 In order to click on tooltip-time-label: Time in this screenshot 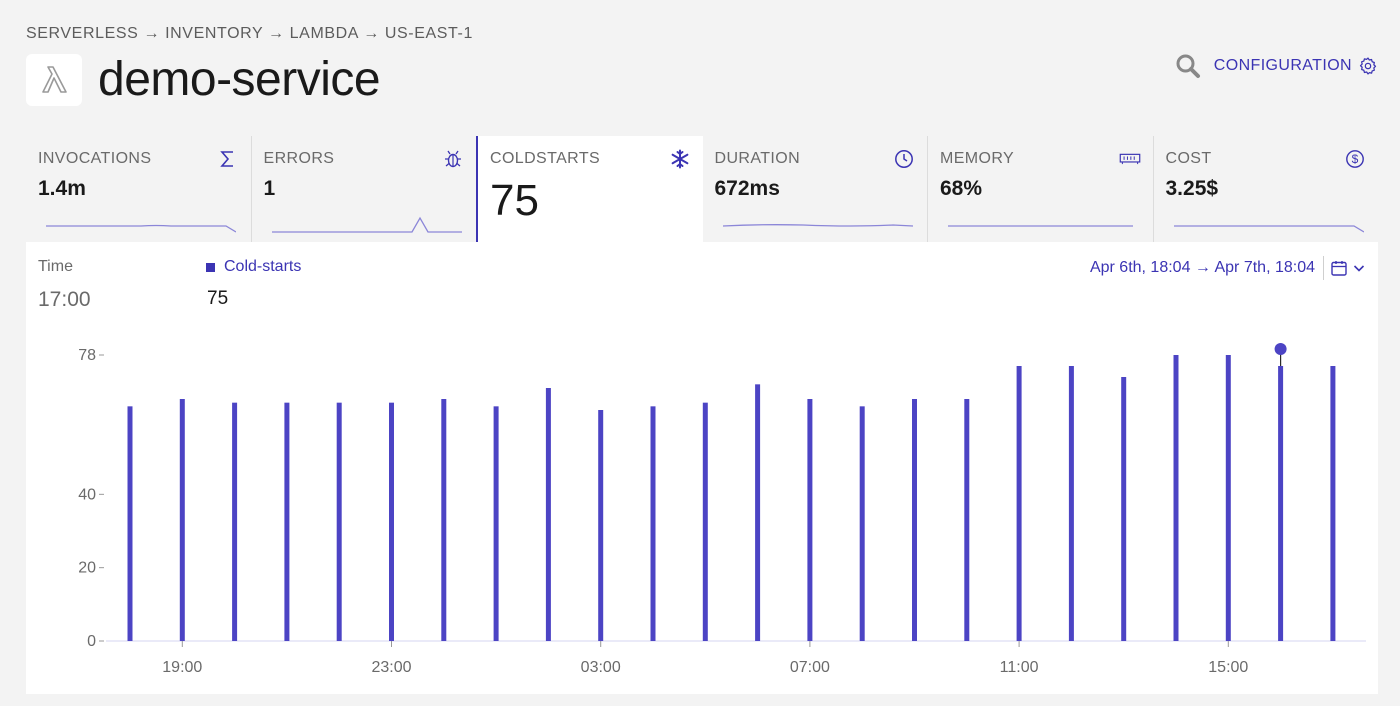, I will do `click(55, 266)`.